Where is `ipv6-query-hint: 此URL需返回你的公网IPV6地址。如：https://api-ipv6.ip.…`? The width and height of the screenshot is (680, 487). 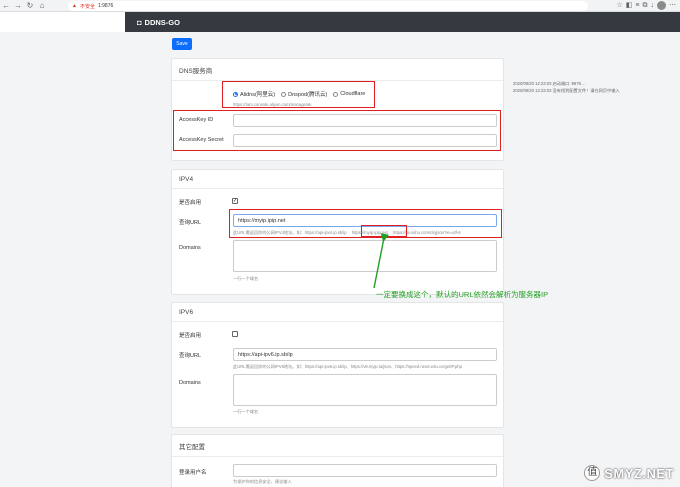
ipv6-query-hint: 此URL需返回你的公网IPV6地址。如：https://api-ipv6.ip.… is located at coordinates (347, 366).